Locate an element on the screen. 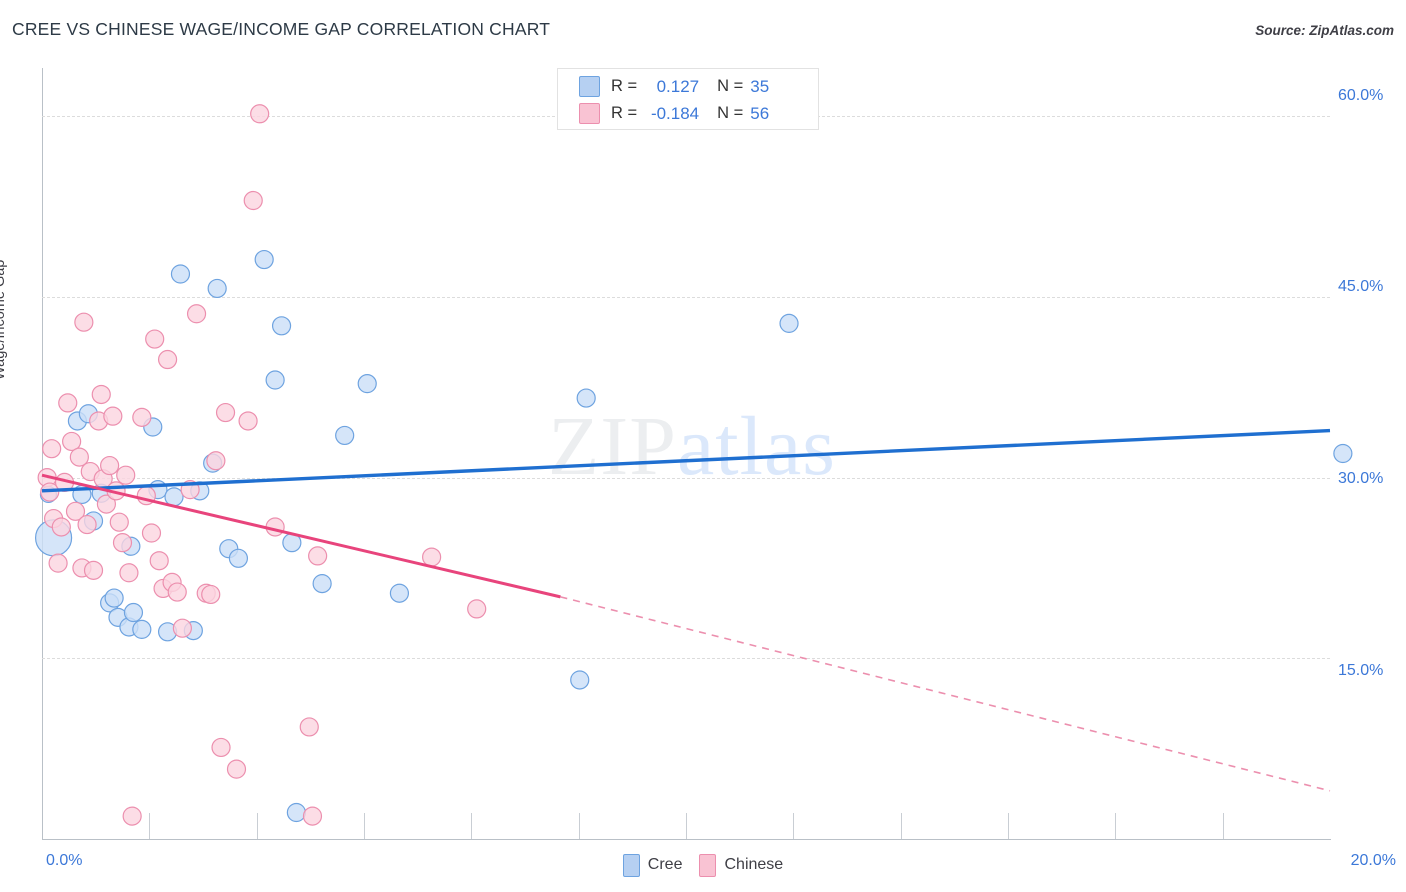 The height and width of the screenshot is (892, 1406). correlation-legend: R = 0.127 N = 35 R = -0.184 N = 56 is located at coordinates (688, 99).